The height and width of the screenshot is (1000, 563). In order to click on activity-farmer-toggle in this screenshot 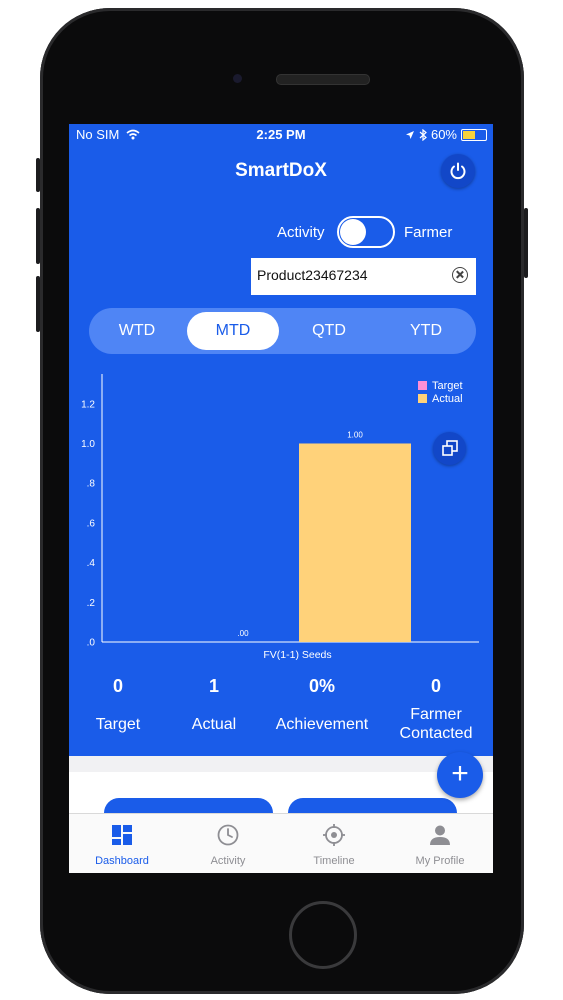, I will do `click(366, 232)`.